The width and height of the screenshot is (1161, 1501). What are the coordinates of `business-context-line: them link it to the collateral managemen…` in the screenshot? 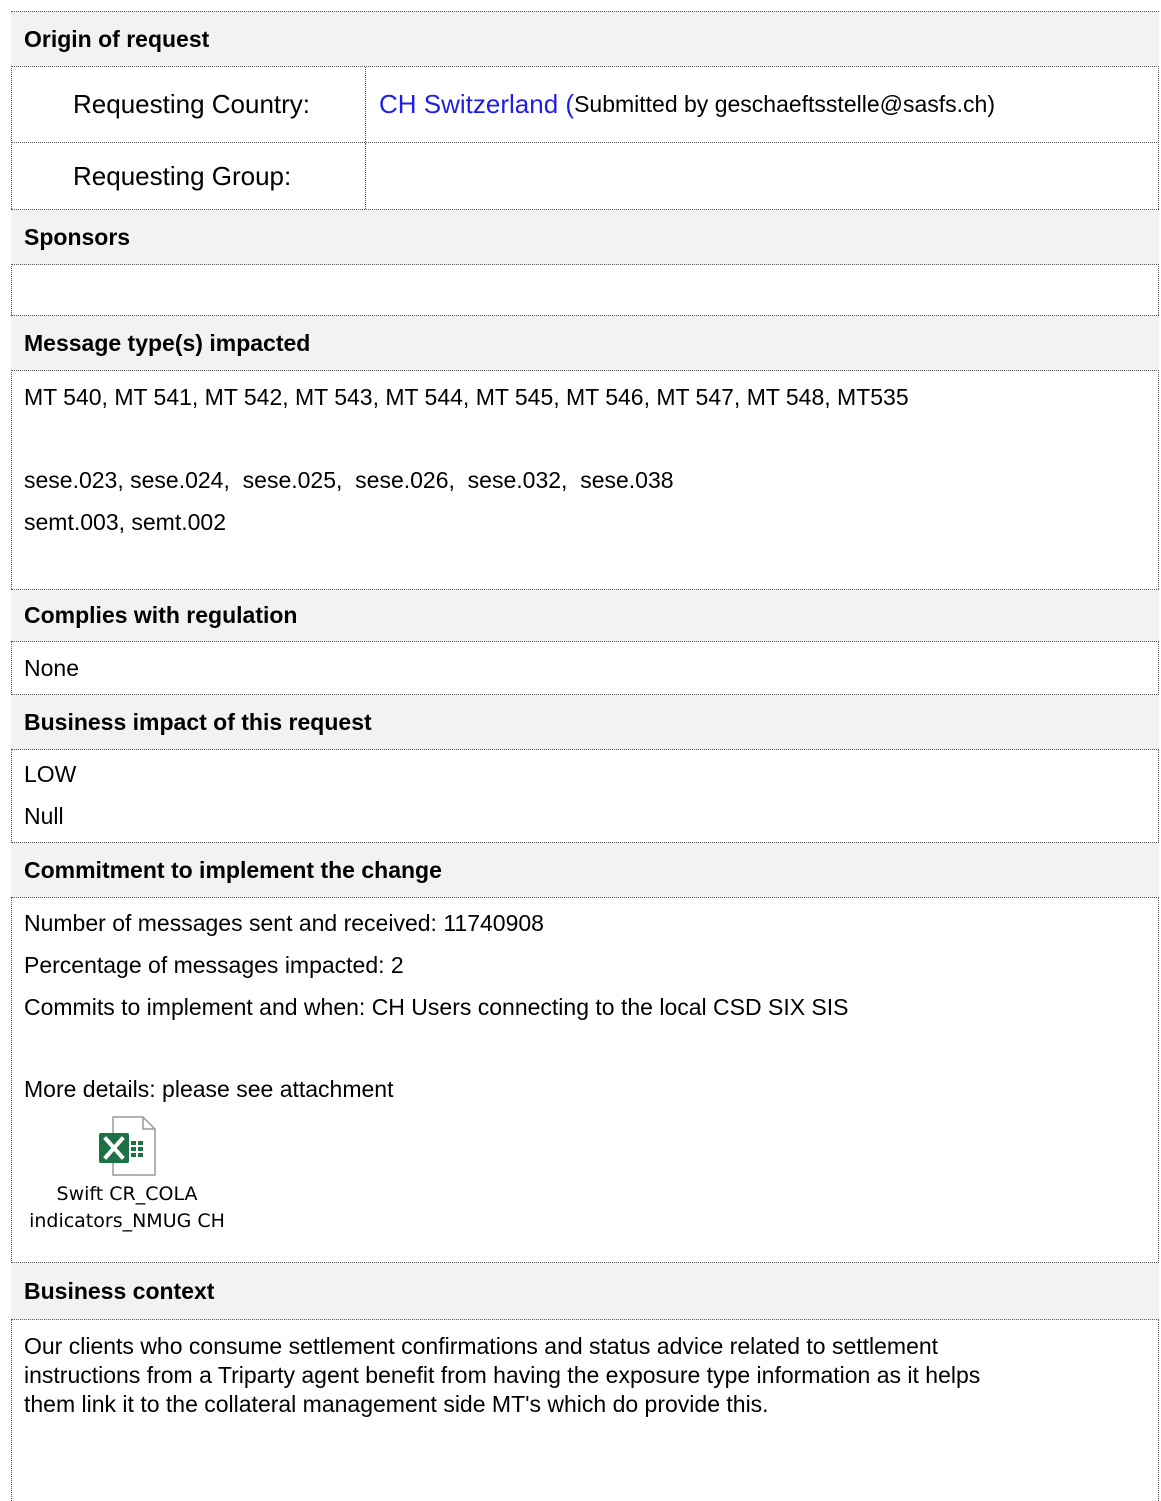 It's located at (396, 1404).